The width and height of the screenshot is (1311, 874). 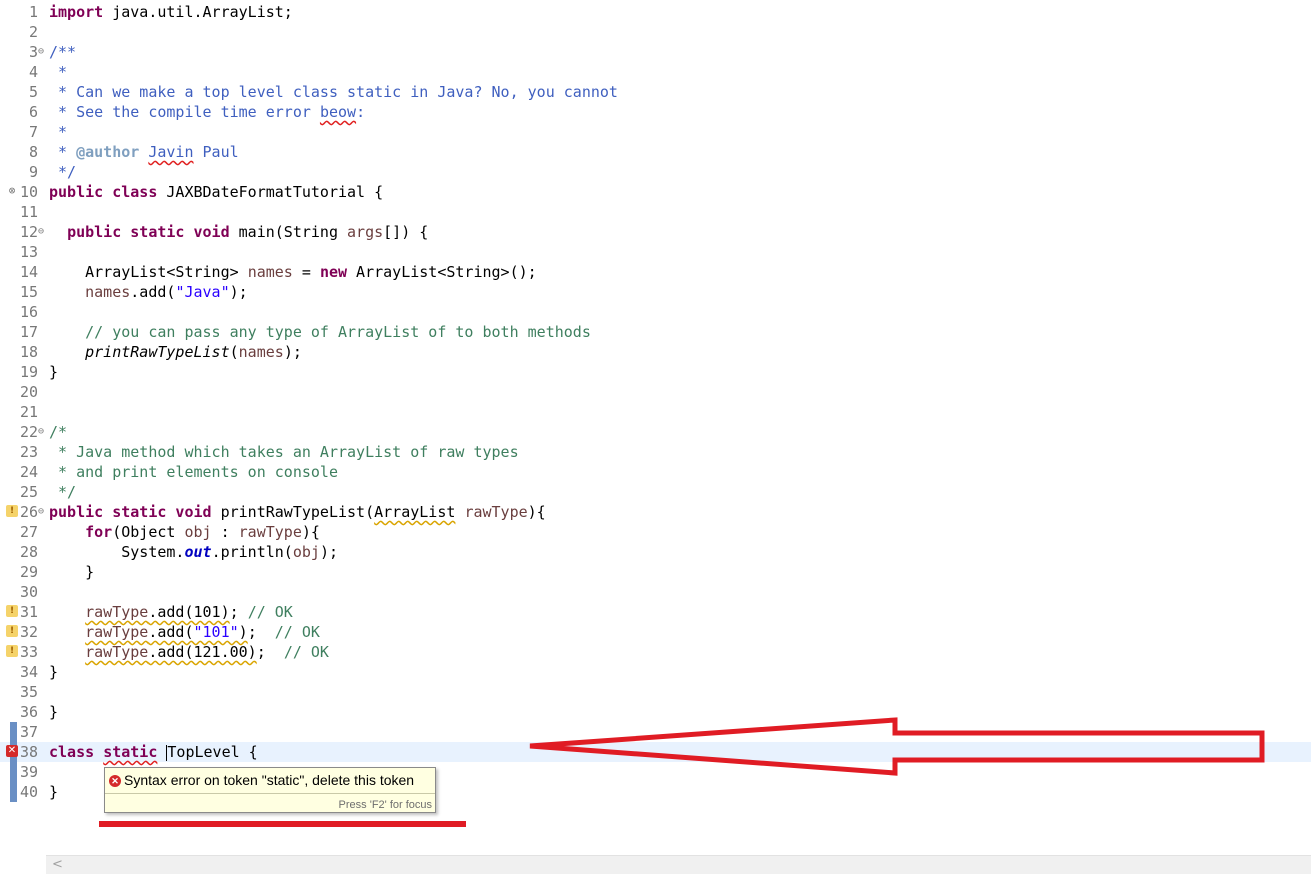 I want to click on line-number: 28, so click(x=28, y=552).